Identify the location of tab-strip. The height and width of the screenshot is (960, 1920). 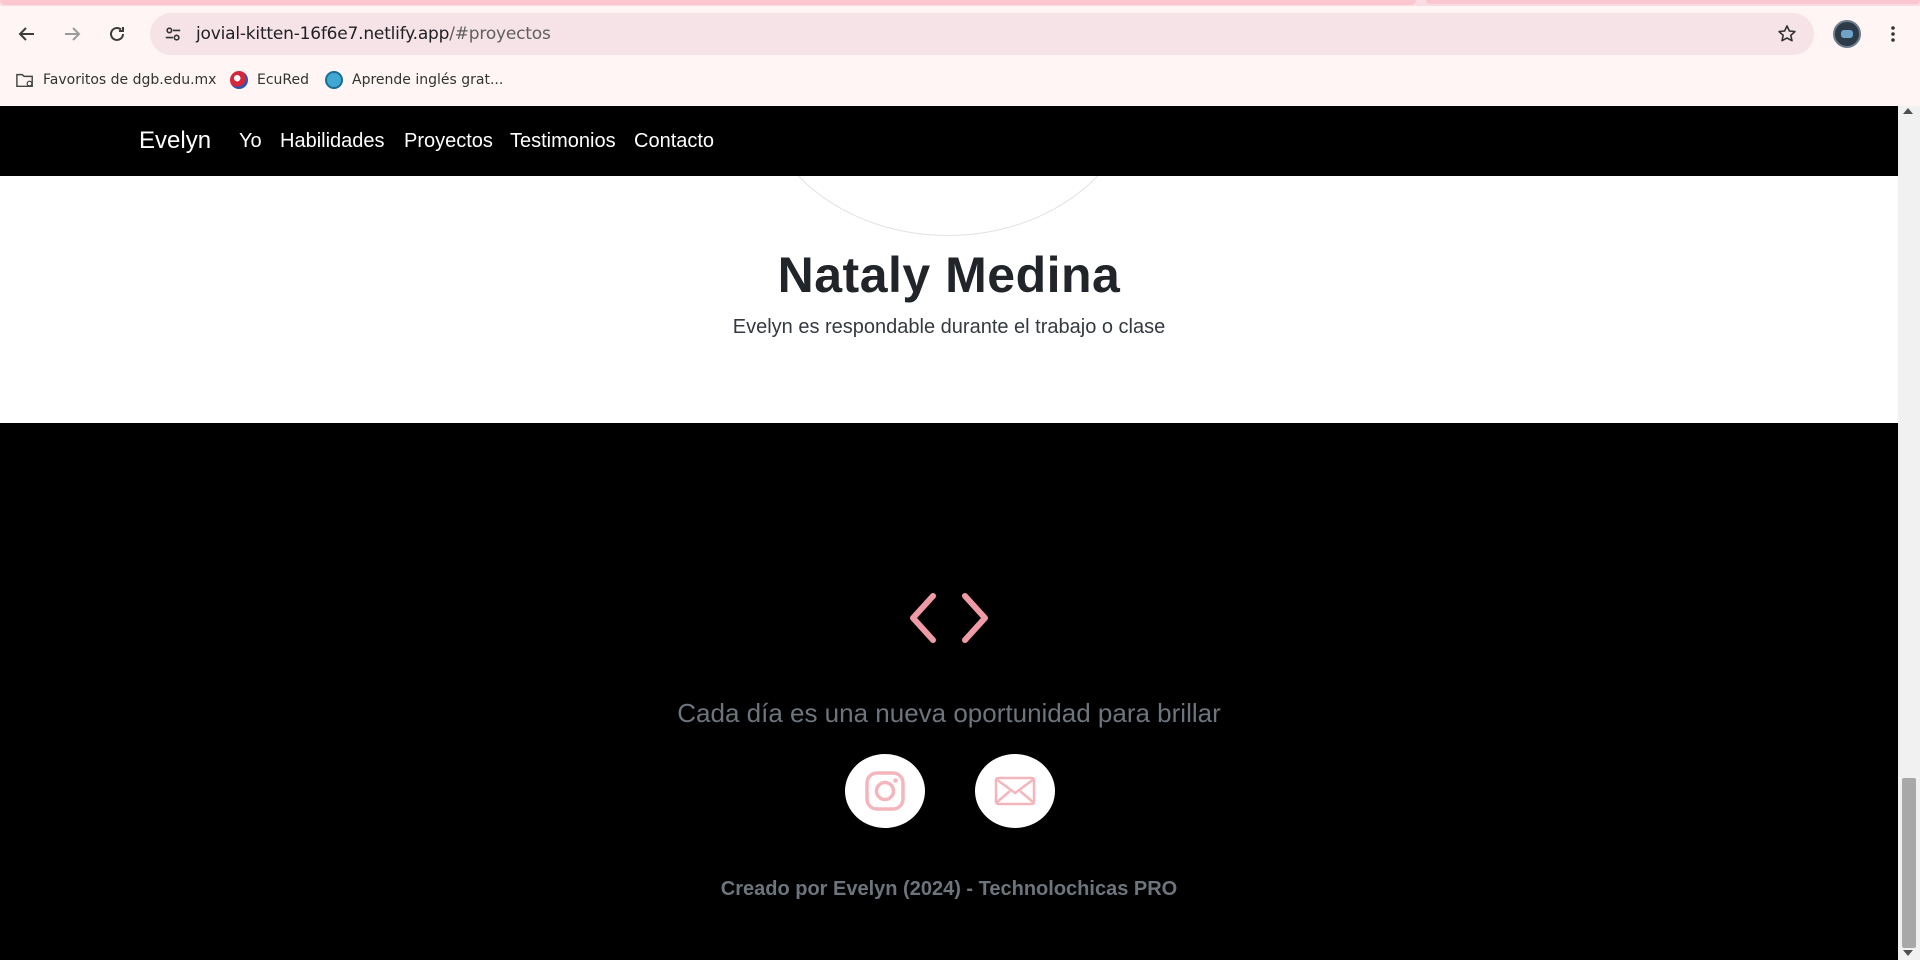
(960, 3).